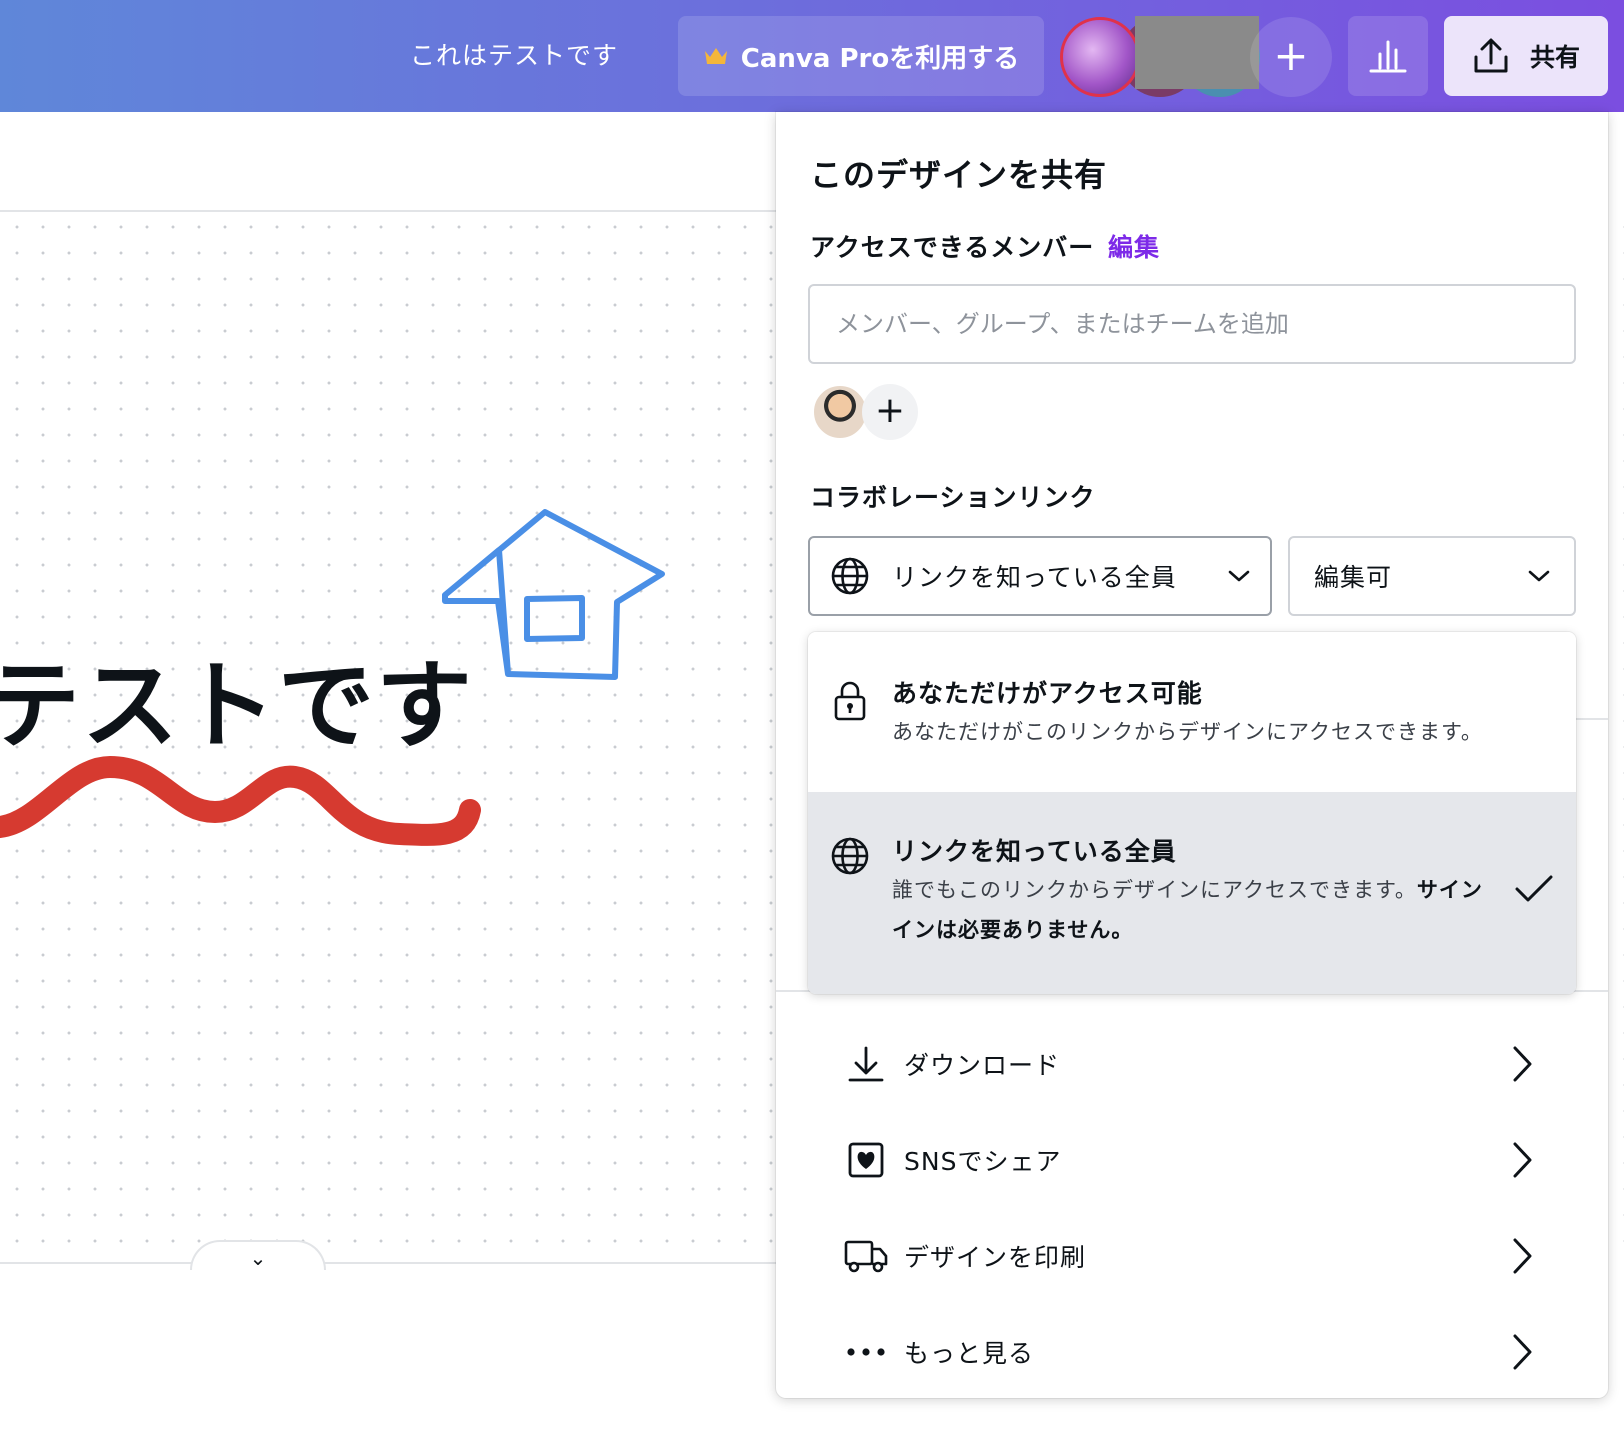 Image resolution: width=1624 pixels, height=1440 pixels. What do you see at coordinates (1100, 57) in the screenshot?
I see `user-avatar` at bounding box center [1100, 57].